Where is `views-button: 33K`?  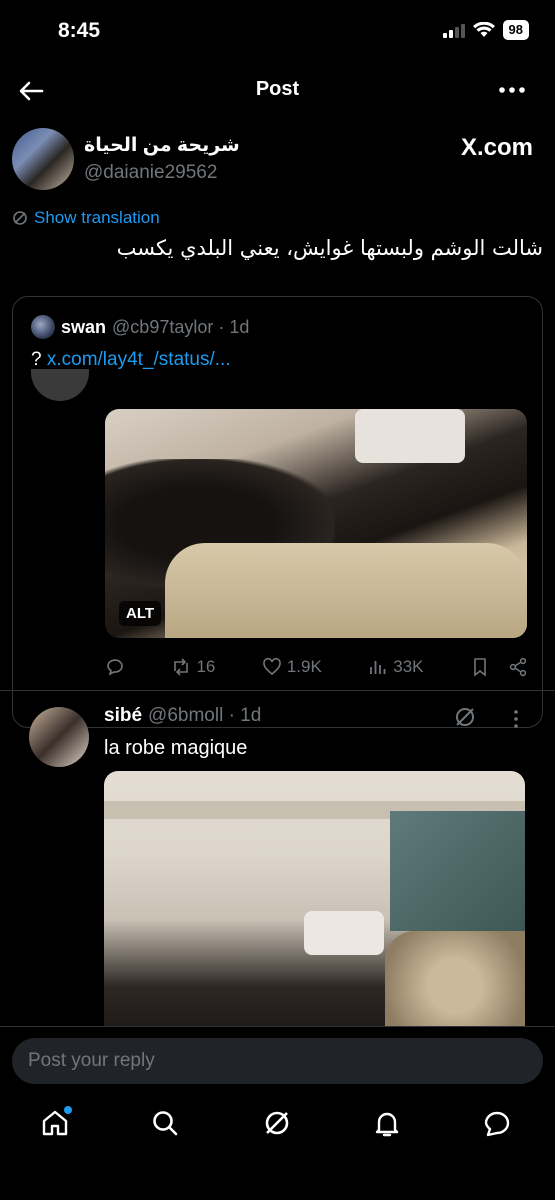
views-button: 33K is located at coordinates (396, 667).